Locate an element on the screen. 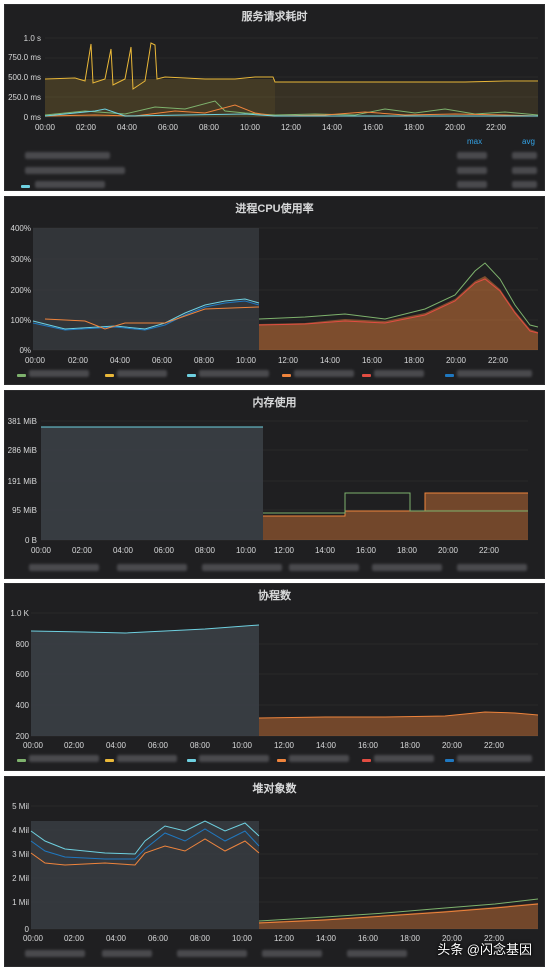  y-tick: 400 is located at coordinates (23, 705).